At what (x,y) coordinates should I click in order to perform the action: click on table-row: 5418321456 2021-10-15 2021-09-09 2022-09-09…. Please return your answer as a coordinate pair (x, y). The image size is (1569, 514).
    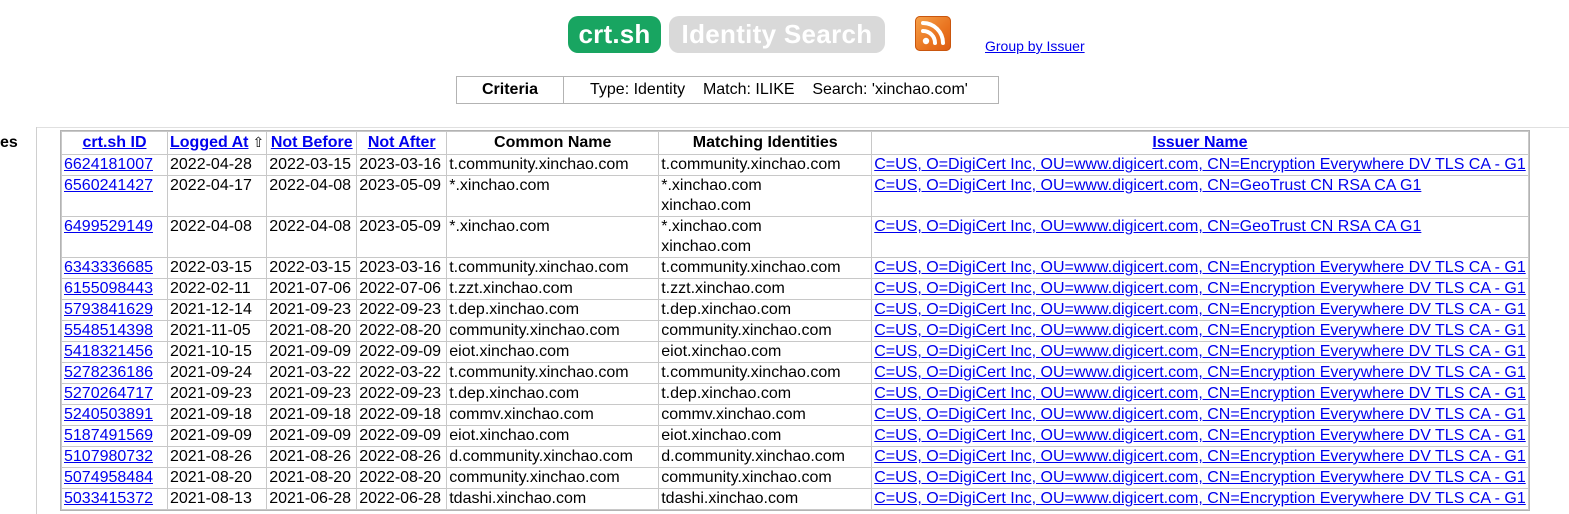
    Looking at the image, I should click on (795, 352).